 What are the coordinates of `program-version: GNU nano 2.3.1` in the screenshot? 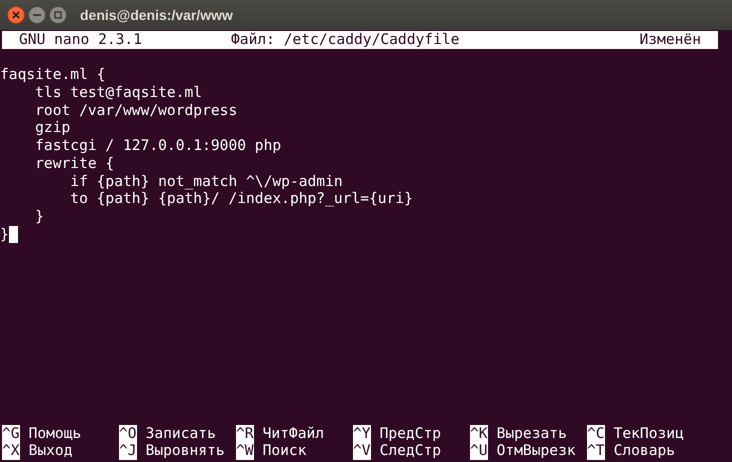 It's located at (81, 40).